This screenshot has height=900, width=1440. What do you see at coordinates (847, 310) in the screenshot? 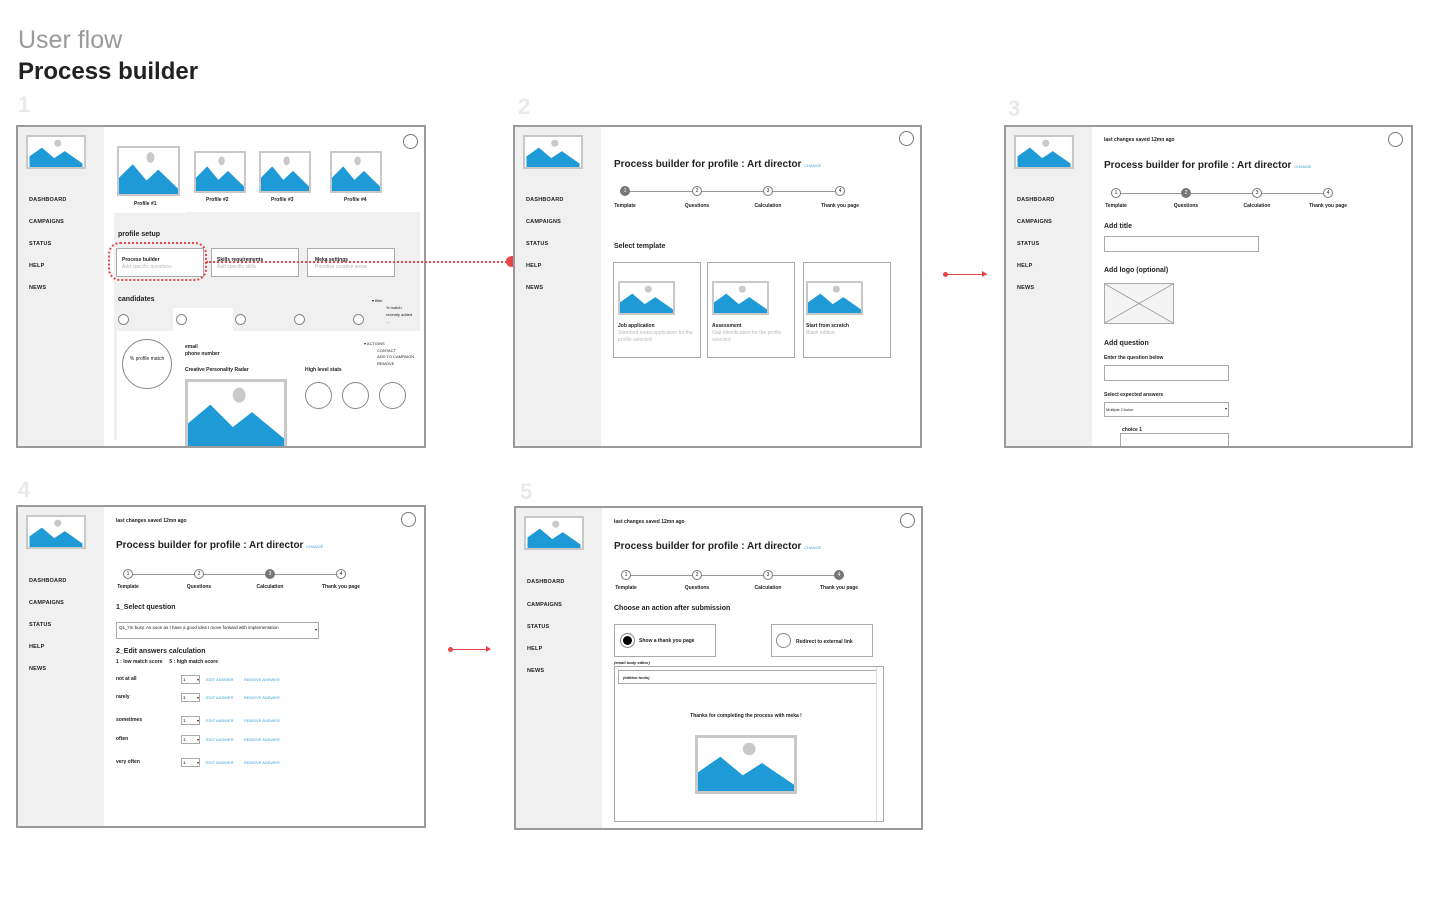
I see `template-start-from-scratch: Start from scratch Blank edition` at bounding box center [847, 310].